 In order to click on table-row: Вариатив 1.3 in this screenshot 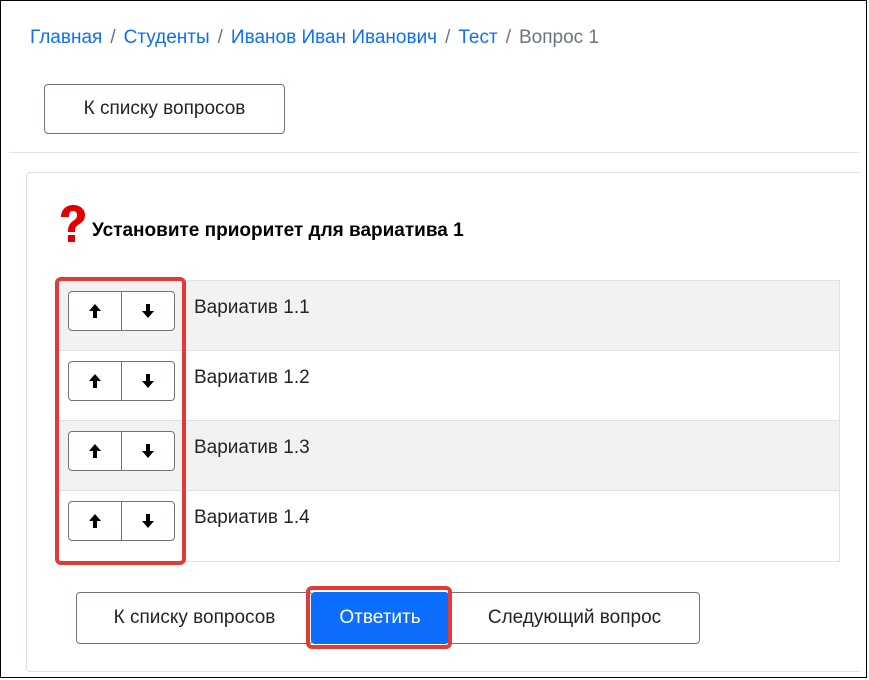, I will do `click(448, 456)`.